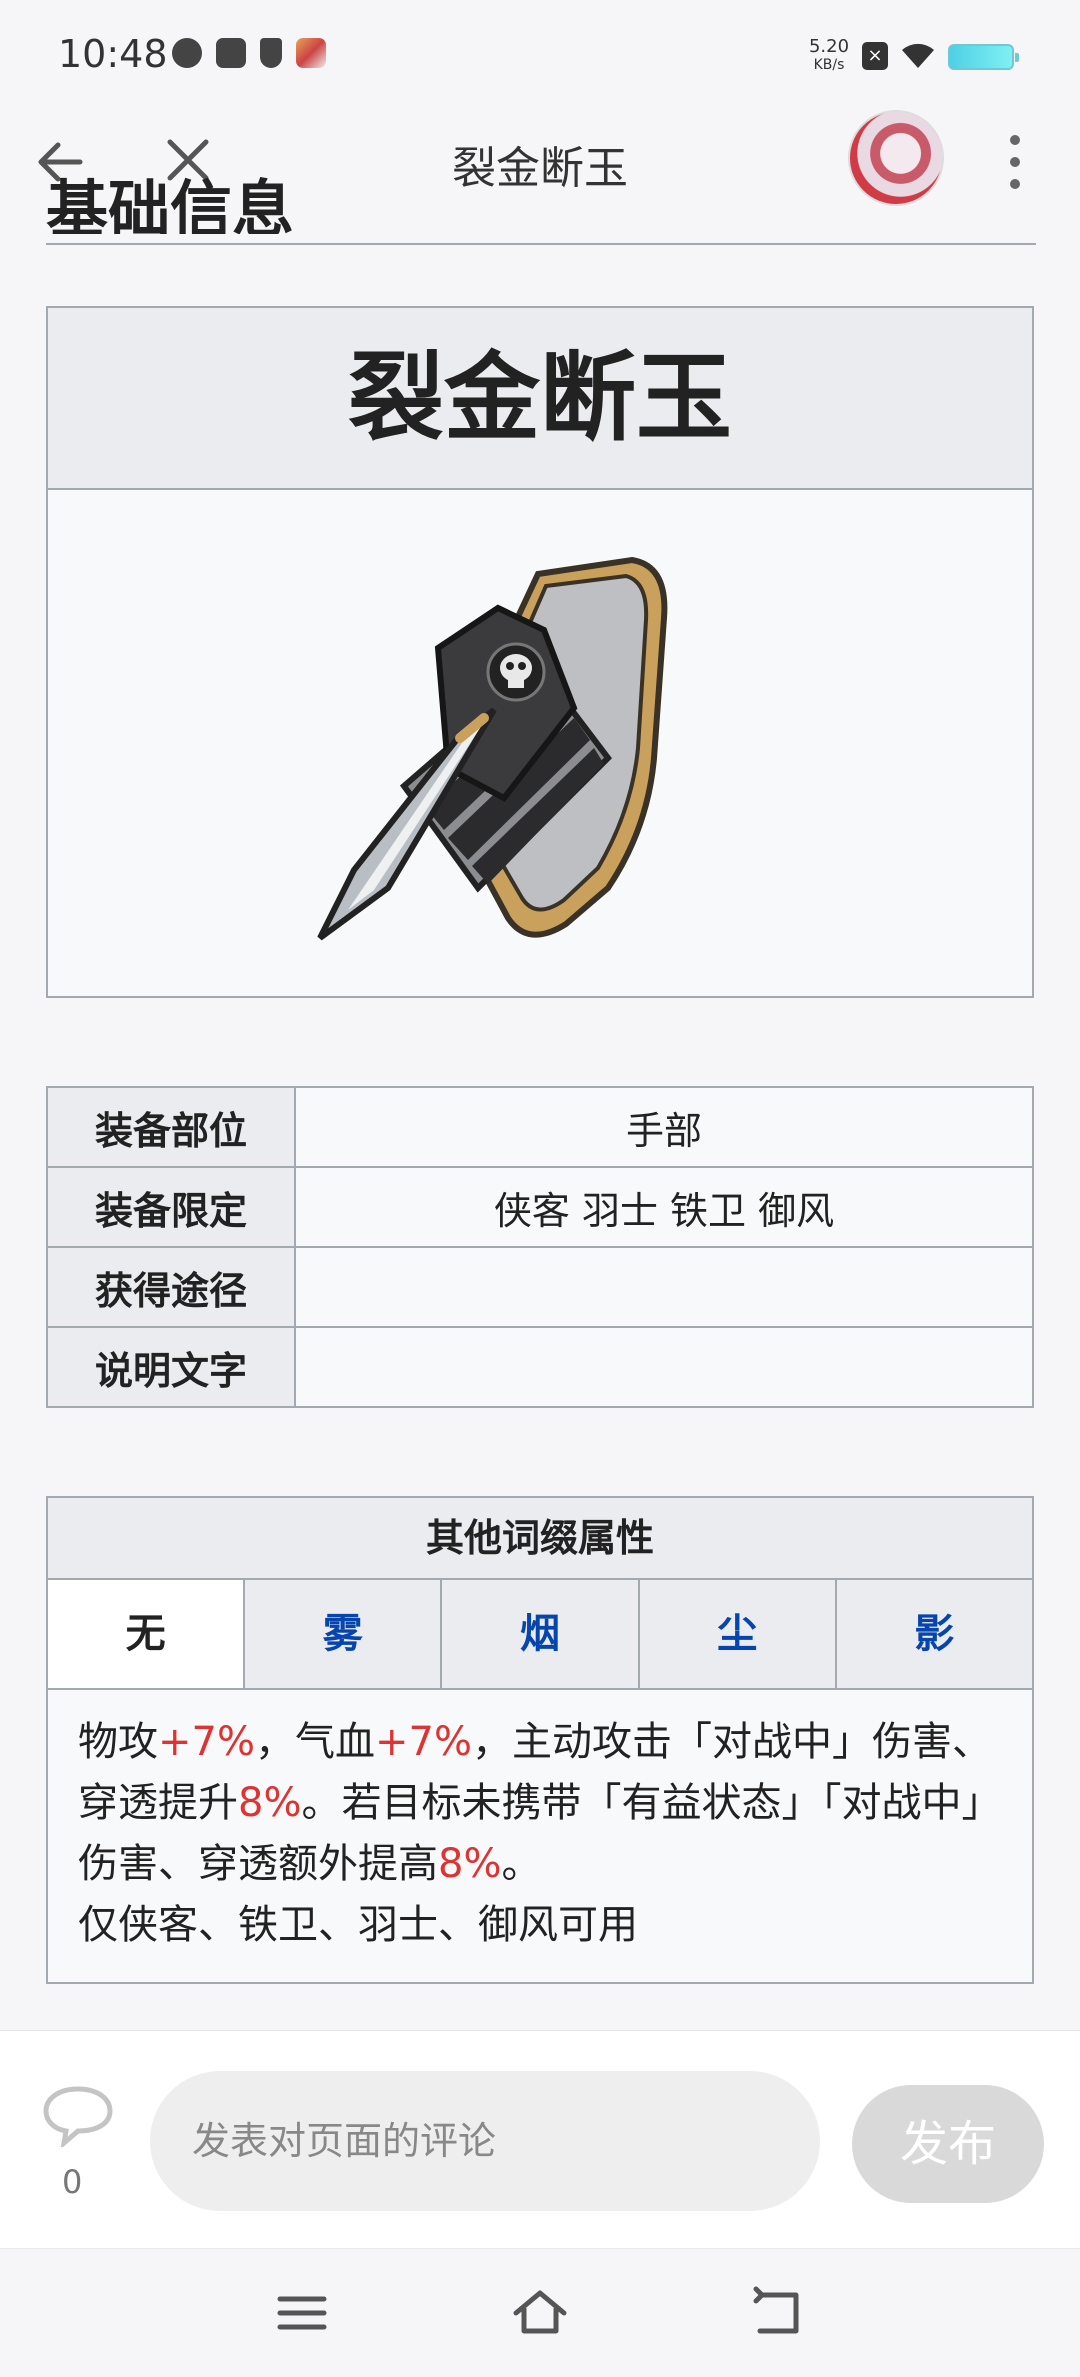 The height and width of the screenshot is (2377, 1080). I want to click on wifi-icon, so click(918, 55).